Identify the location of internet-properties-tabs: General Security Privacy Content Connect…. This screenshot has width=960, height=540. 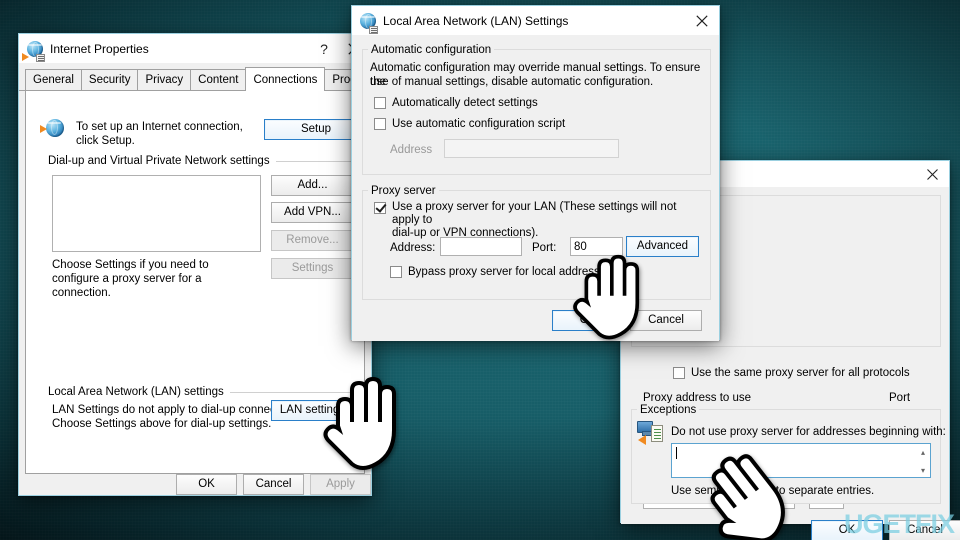
(238, 77).